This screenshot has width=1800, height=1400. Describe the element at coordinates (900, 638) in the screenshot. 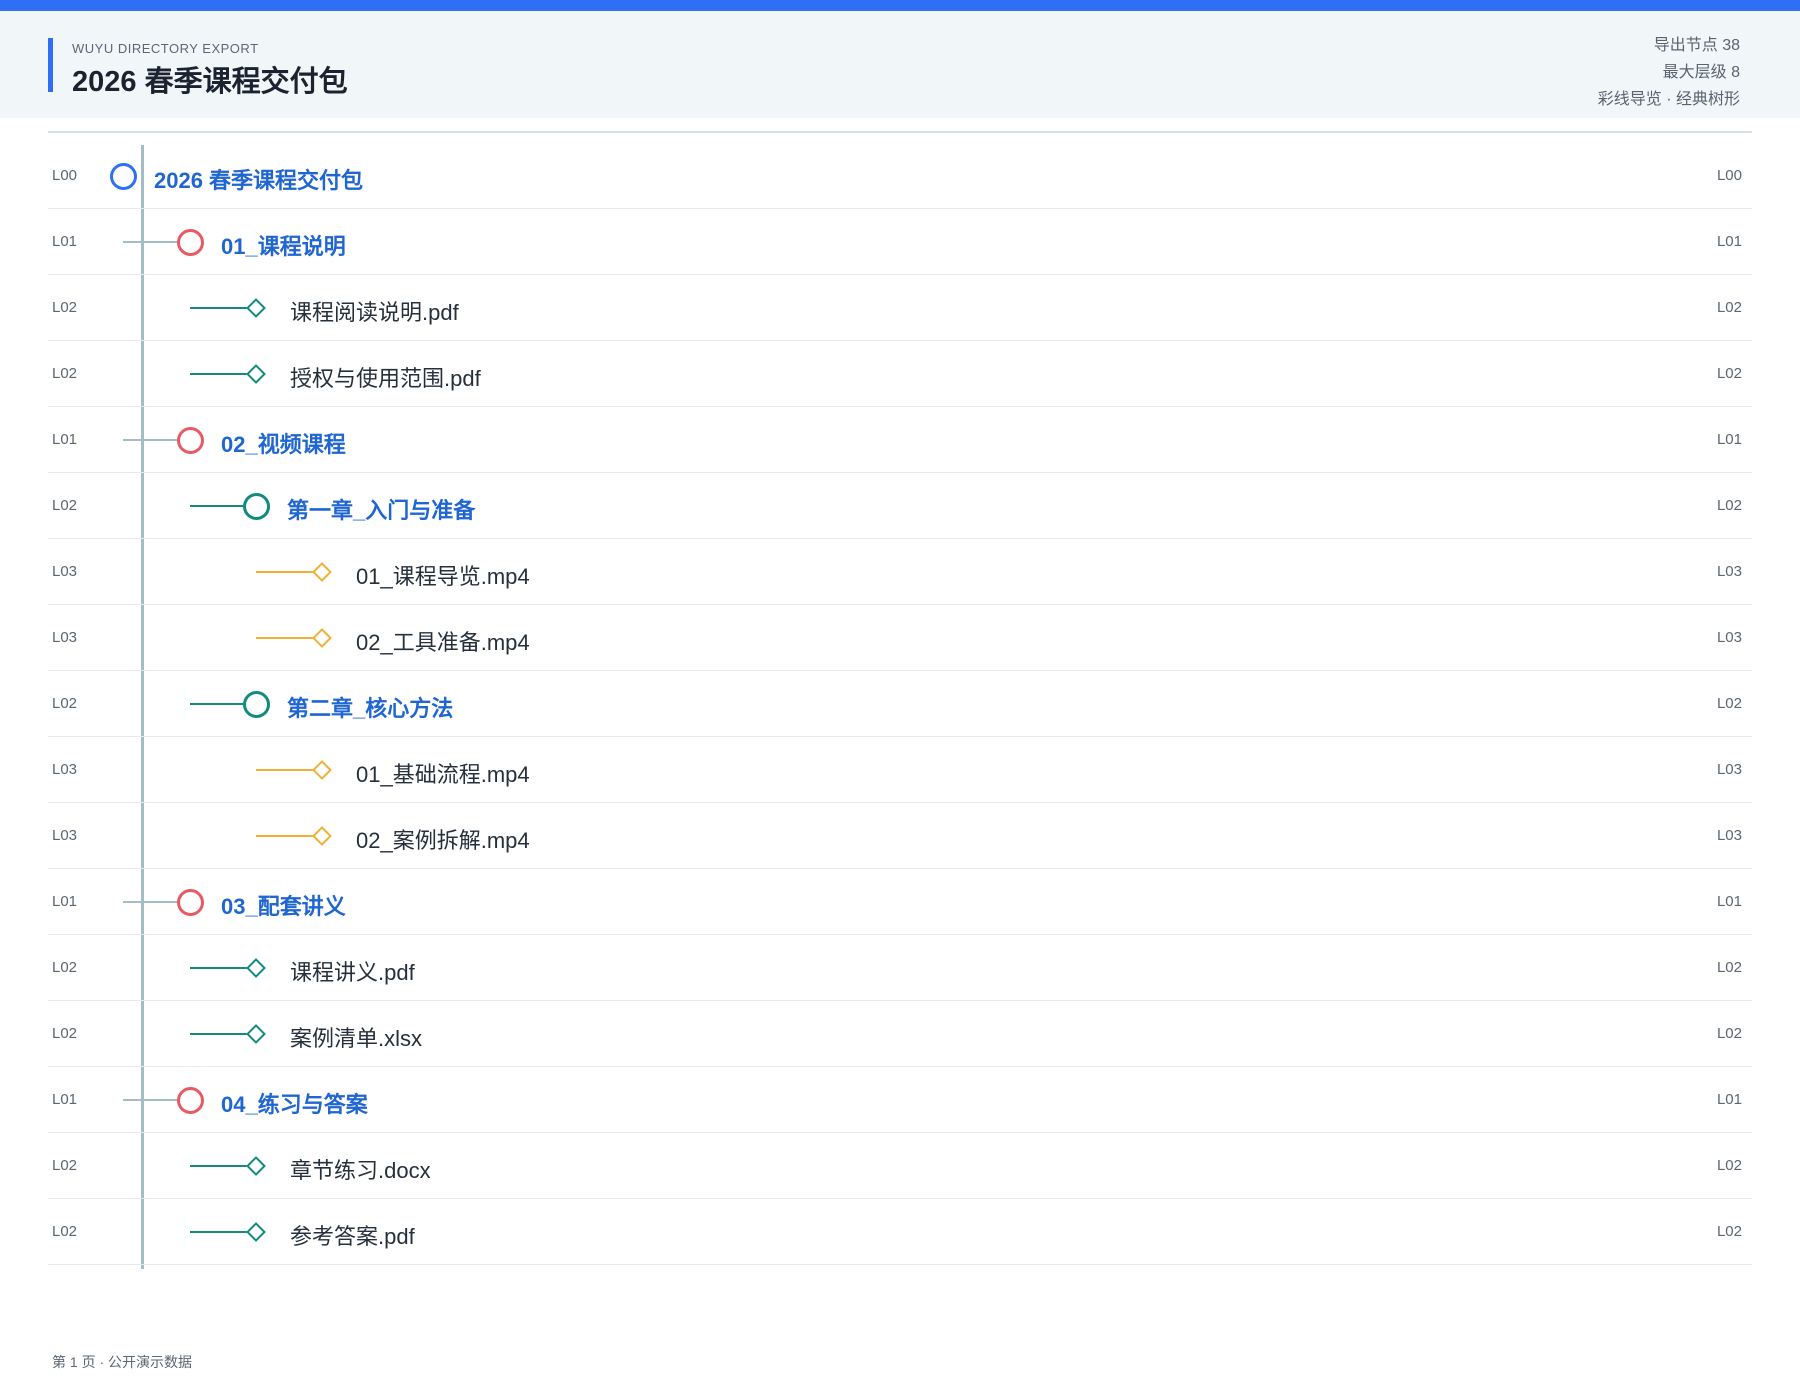

I see `tree-row: L03 02_工具准备.mp4 L03` at that location.